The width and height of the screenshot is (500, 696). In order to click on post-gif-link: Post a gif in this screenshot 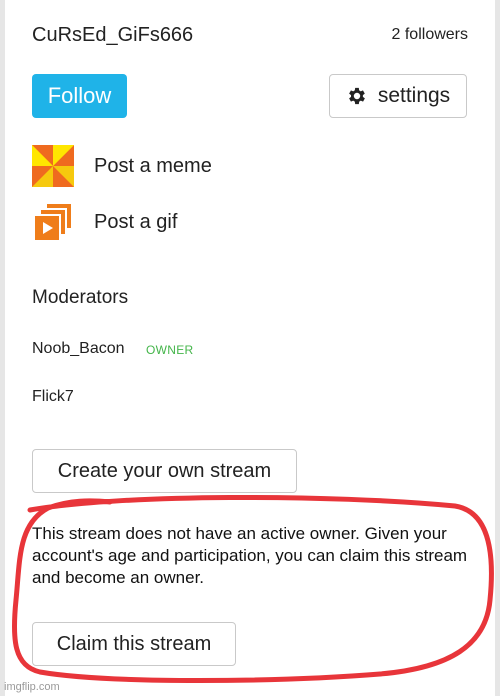, I will do `click(104, 222)`.